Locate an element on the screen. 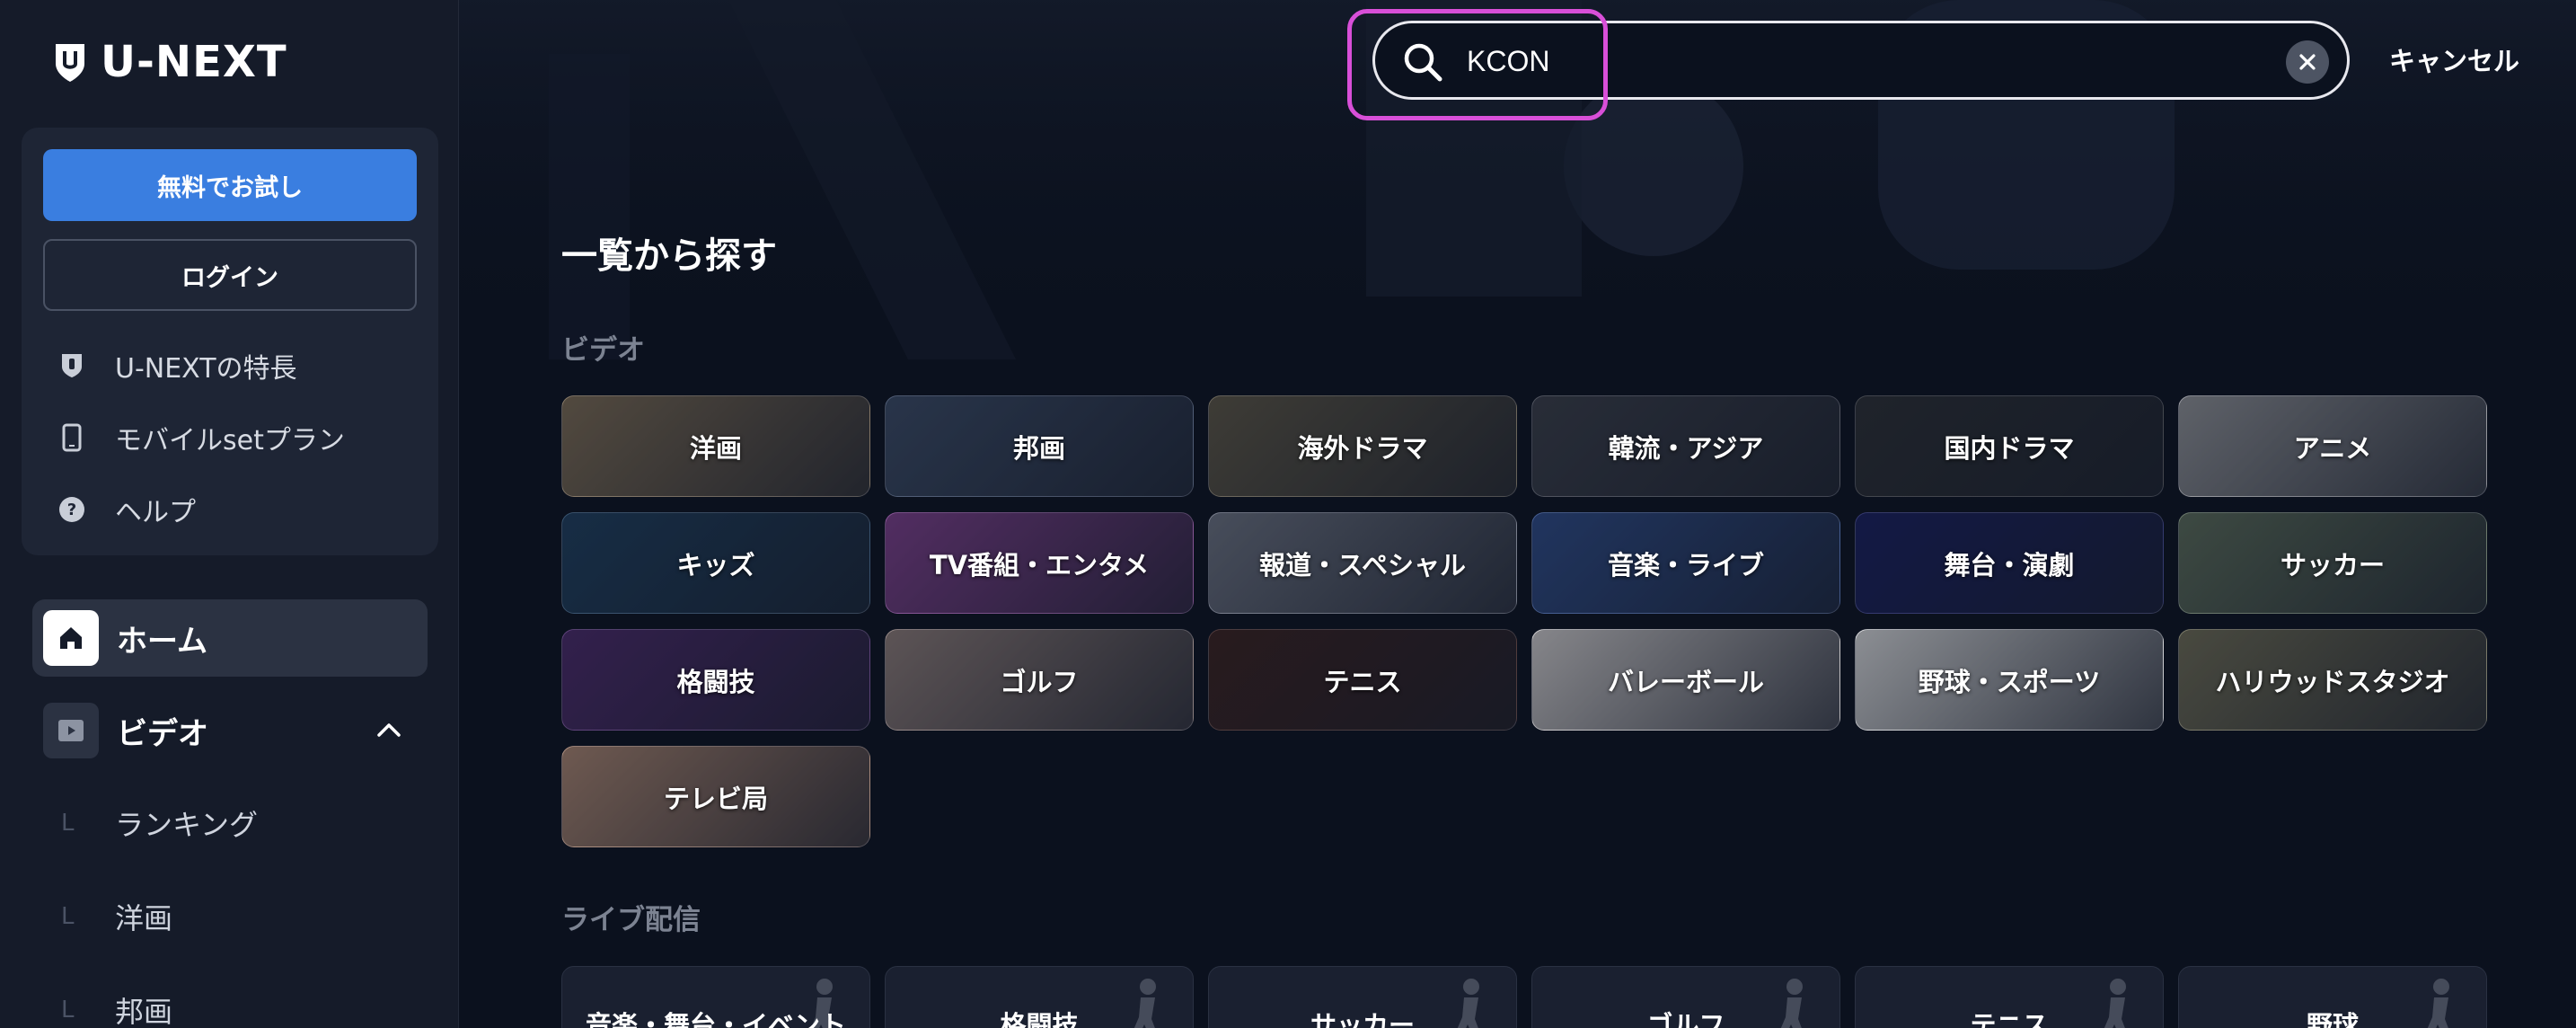  video-category-tile: 舞台・演劇 is located at coordinates (2009, 563).